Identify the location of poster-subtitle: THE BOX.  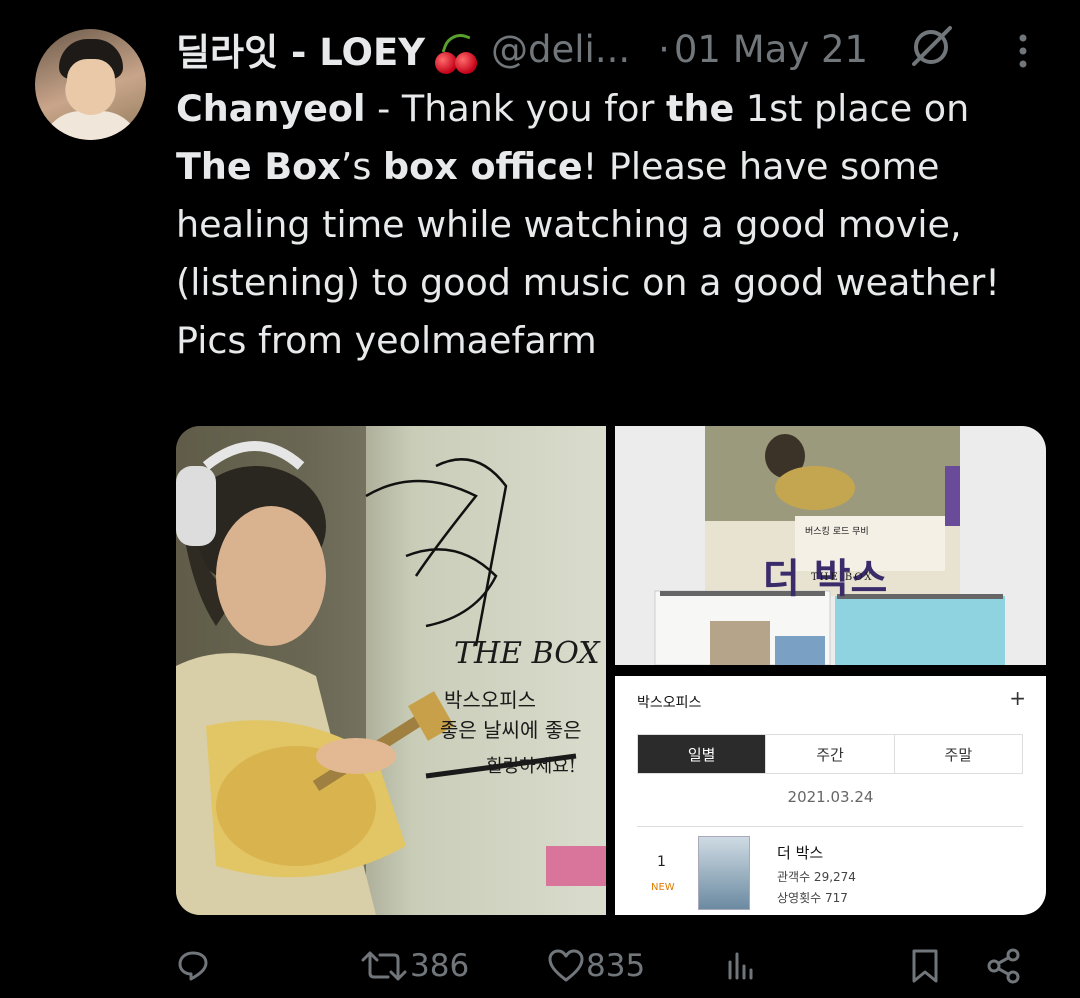
(842, 577).